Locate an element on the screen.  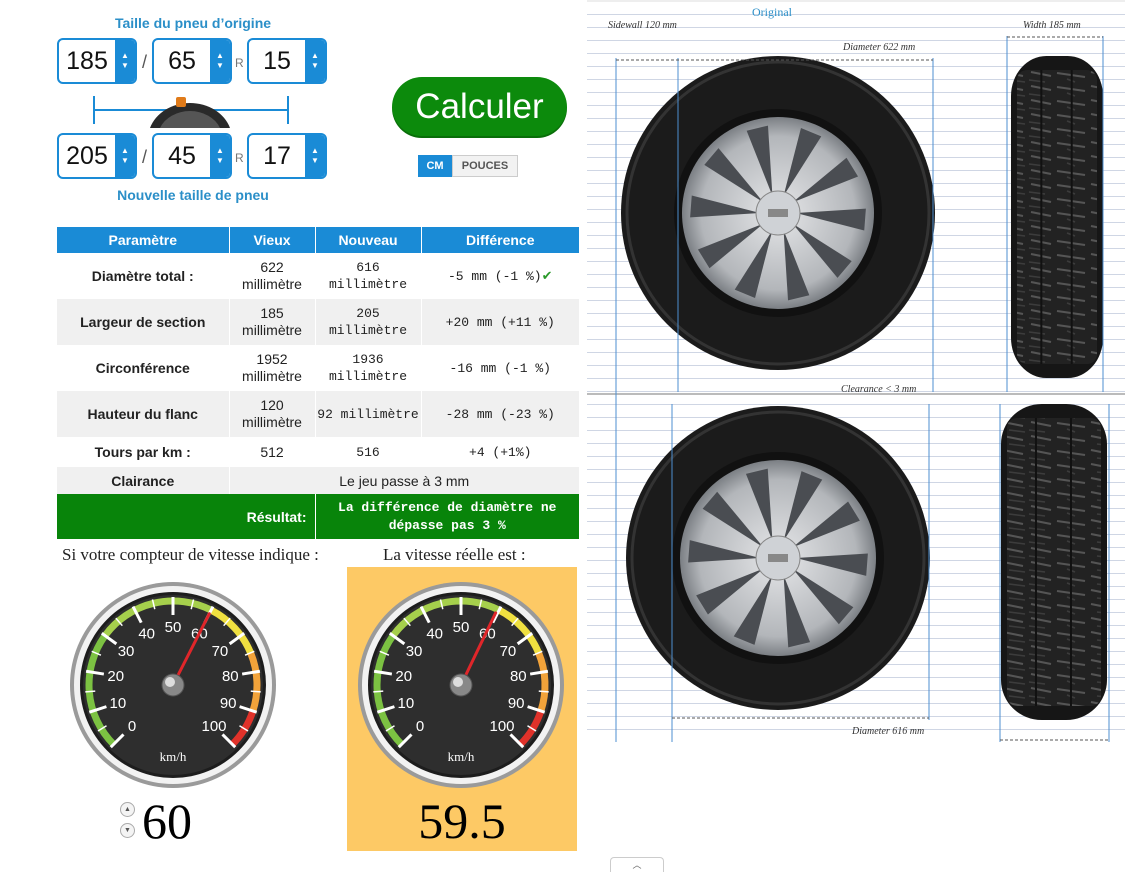
diff-value: -5 mm (-1 %) is located at coordinates (494, 276).